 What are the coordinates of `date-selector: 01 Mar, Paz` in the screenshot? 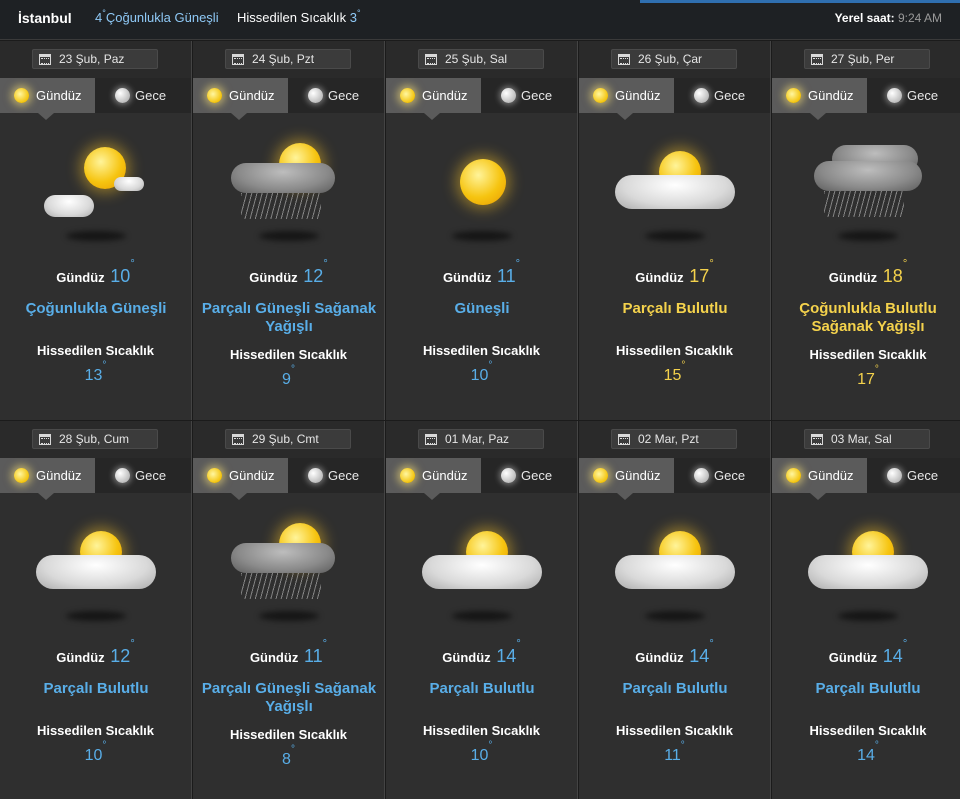 It's located at (481, 439).